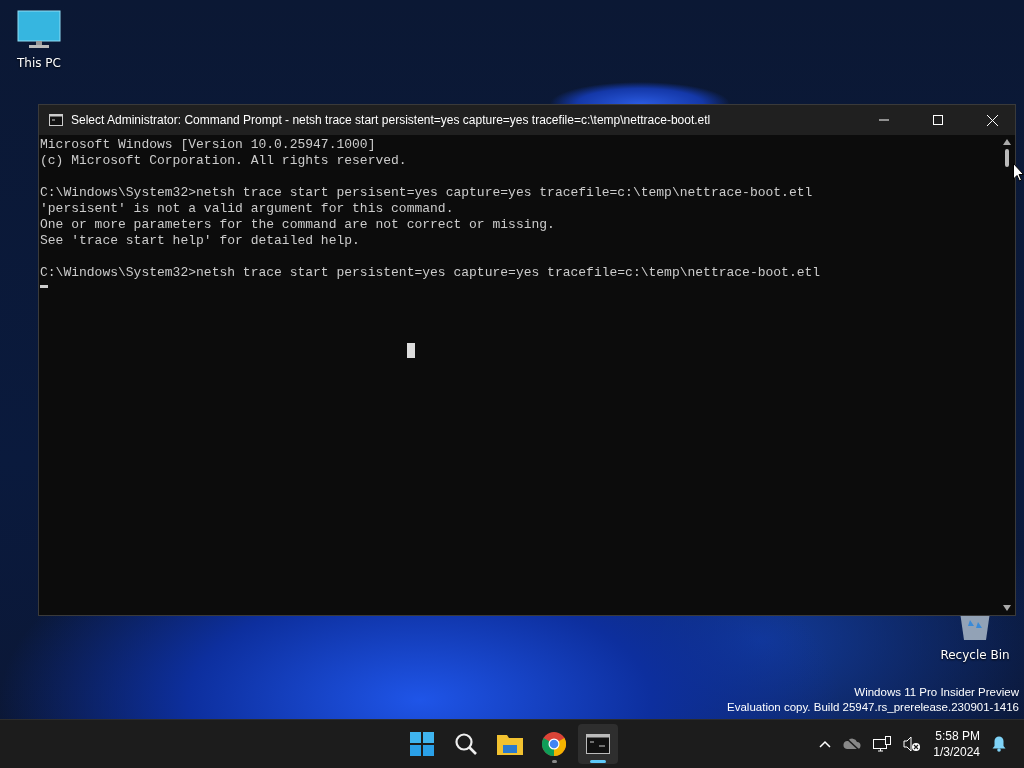  I want to click on chrome-icon, so click(554, 744).